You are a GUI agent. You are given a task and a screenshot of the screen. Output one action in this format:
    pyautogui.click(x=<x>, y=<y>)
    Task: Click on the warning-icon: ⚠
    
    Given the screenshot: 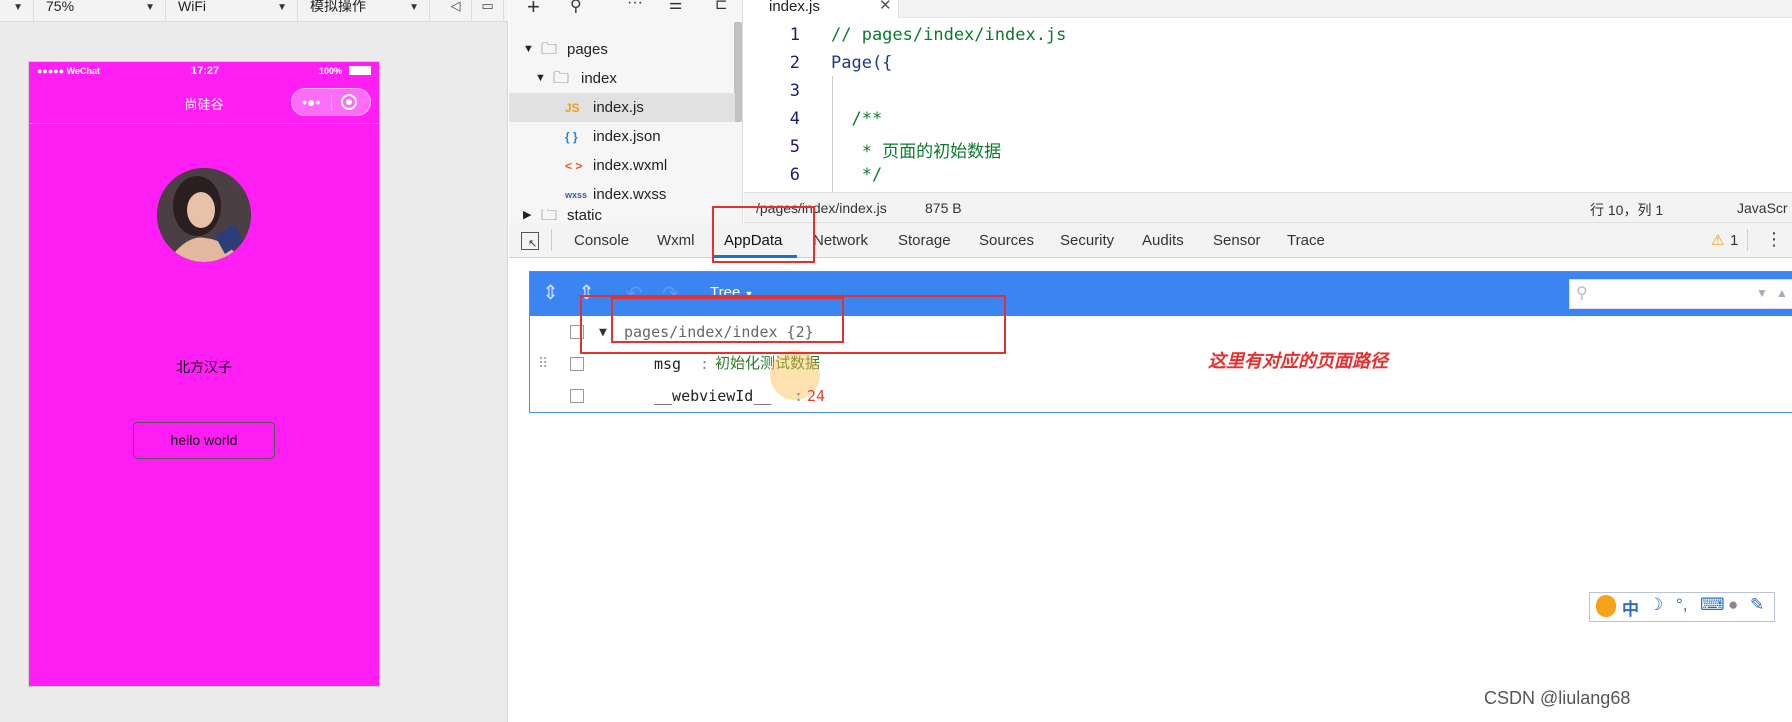 What is the action you would take?
    pyautogui.click(x=1717, y=240)
    